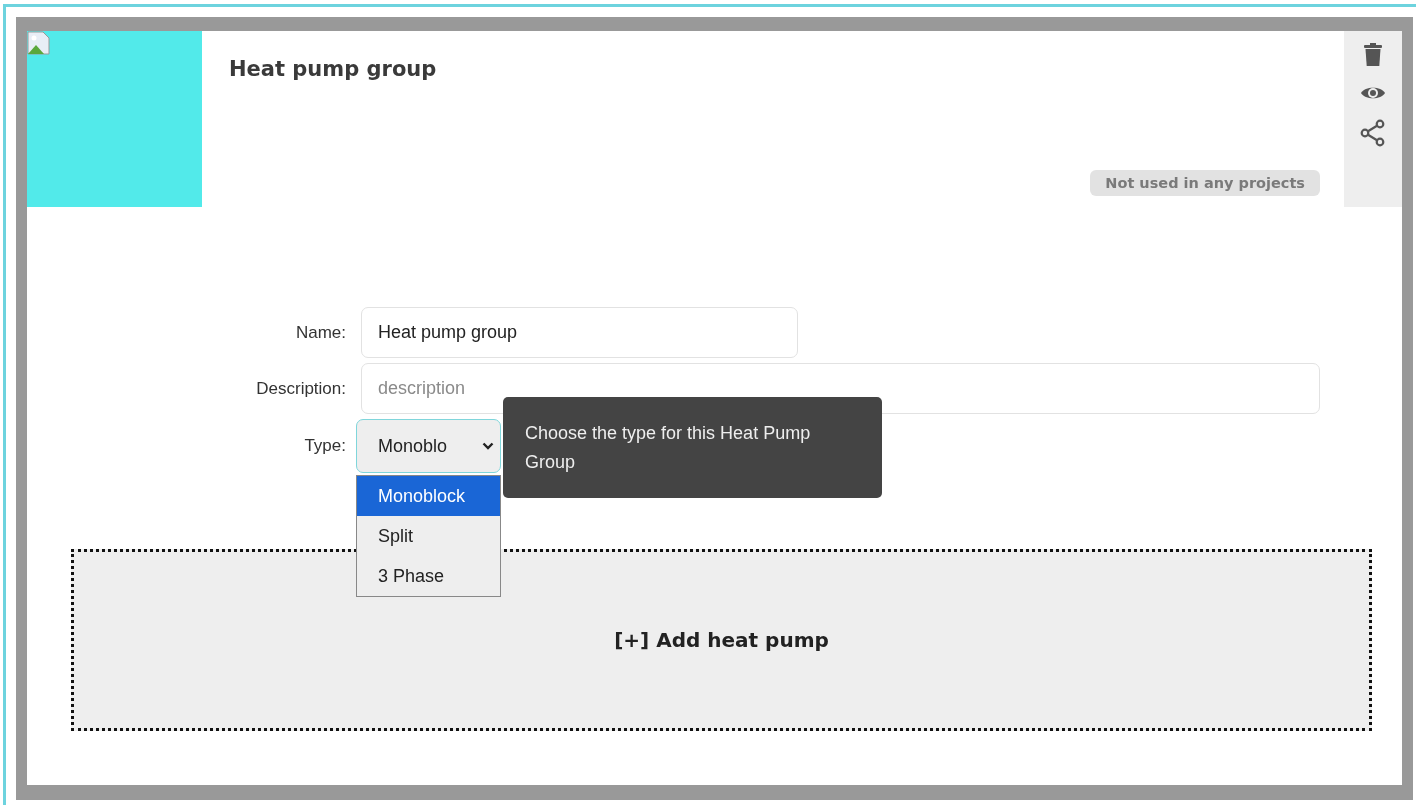 The image size is (1416, 805). I want to click on dropdown-option: 3 Phase, so click(428, 576).